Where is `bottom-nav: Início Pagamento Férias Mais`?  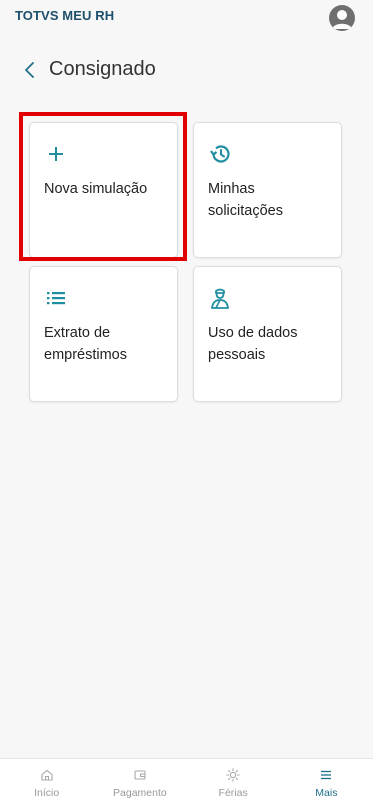
bottom-nav: Início Pagamento Férias Mais is located at coordinates (186, 785).